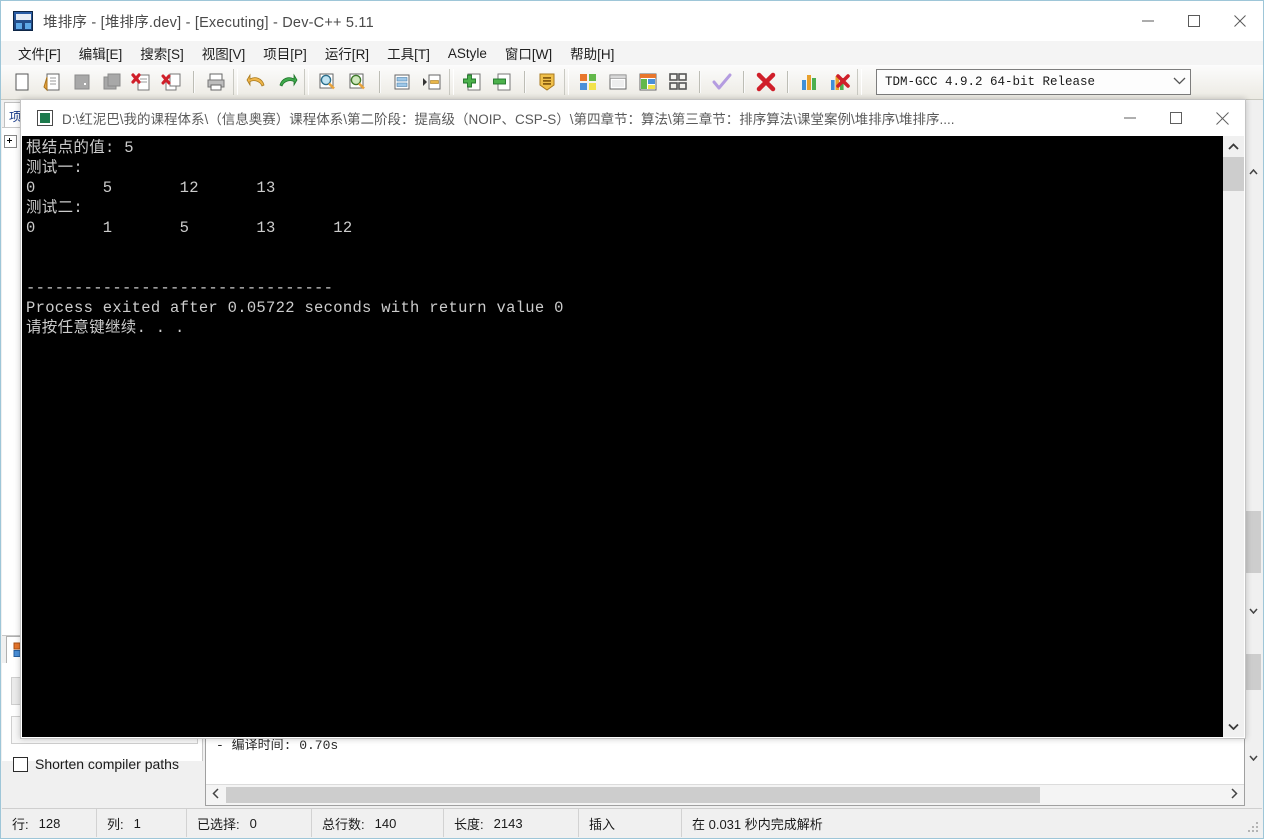 The width and height of the screenshot is (1264, 839). I want to click on undo-icon, so click(257, 82).